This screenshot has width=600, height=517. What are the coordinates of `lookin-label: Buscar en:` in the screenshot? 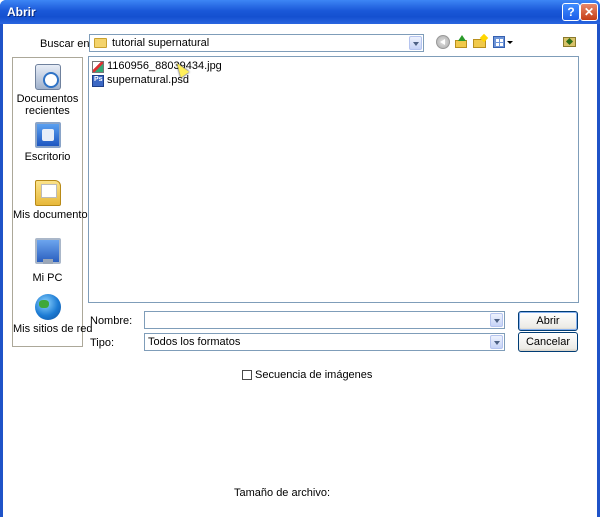 It's located at (66, 44).